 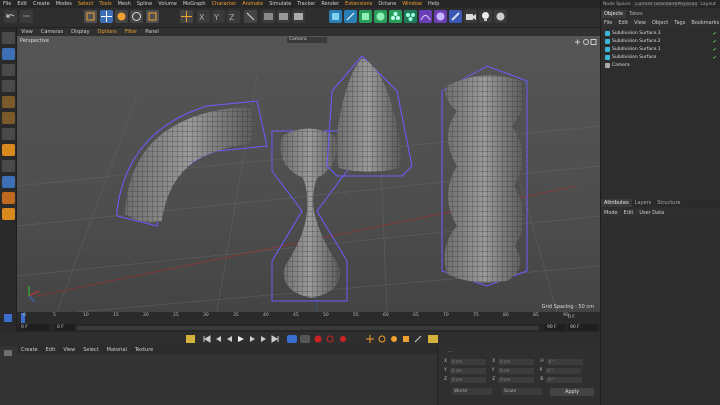 What do you see at coordinates (305, 339) in the screenshot?
I see `record-keys-icon` at bounding box center [305, 339].